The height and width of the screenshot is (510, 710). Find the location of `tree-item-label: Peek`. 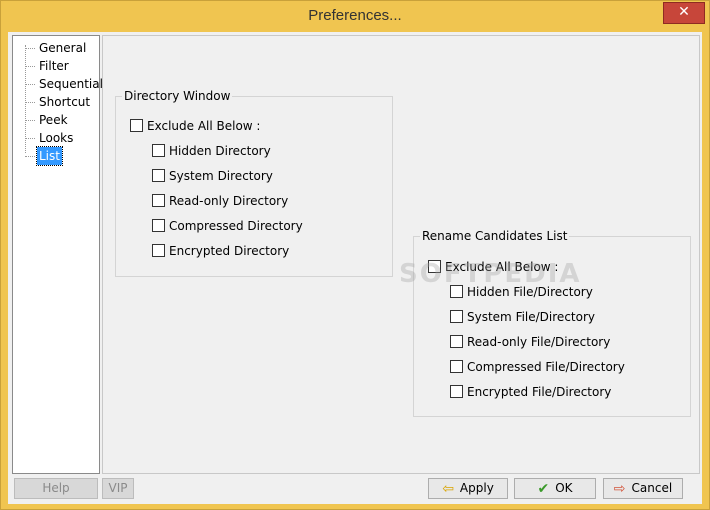

tree-item-label: Peek is located at coordinates (53, 120).